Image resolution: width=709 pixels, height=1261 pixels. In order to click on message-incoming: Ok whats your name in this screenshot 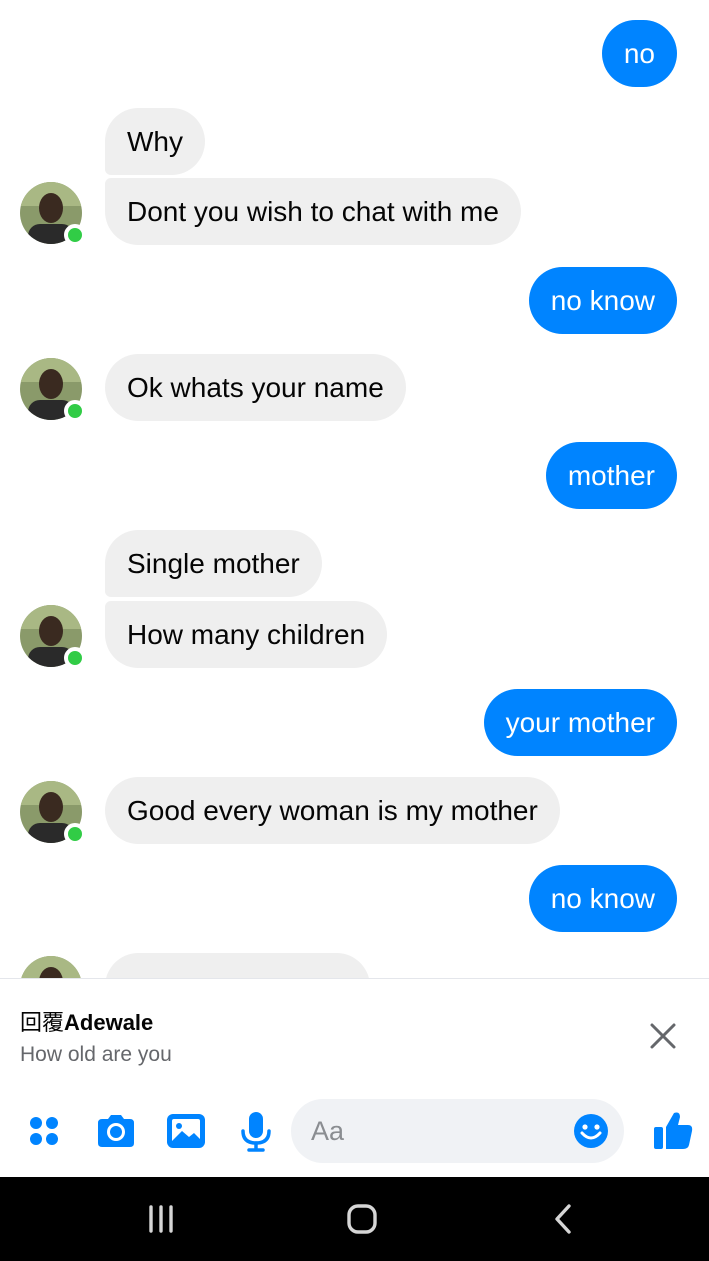, I will do `click(255, 387)`.